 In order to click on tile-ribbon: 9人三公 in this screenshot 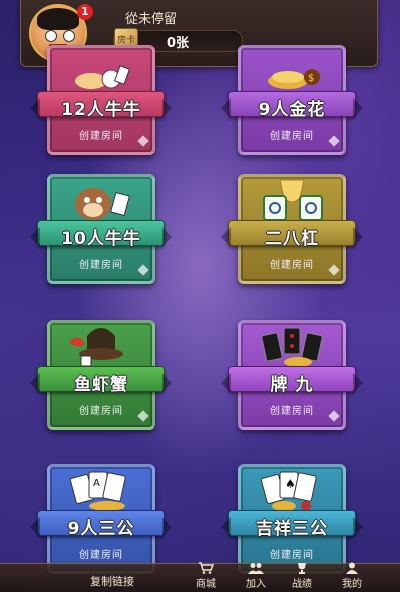, I will do `click(101, 524)`.